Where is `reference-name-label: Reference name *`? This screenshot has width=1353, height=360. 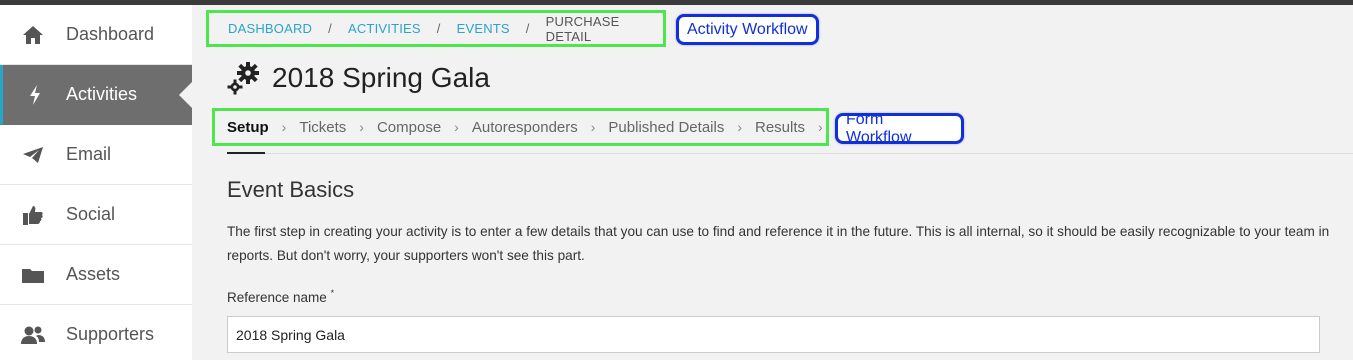 reference-name-label: Reference name * is located at coordinates (281, 296).